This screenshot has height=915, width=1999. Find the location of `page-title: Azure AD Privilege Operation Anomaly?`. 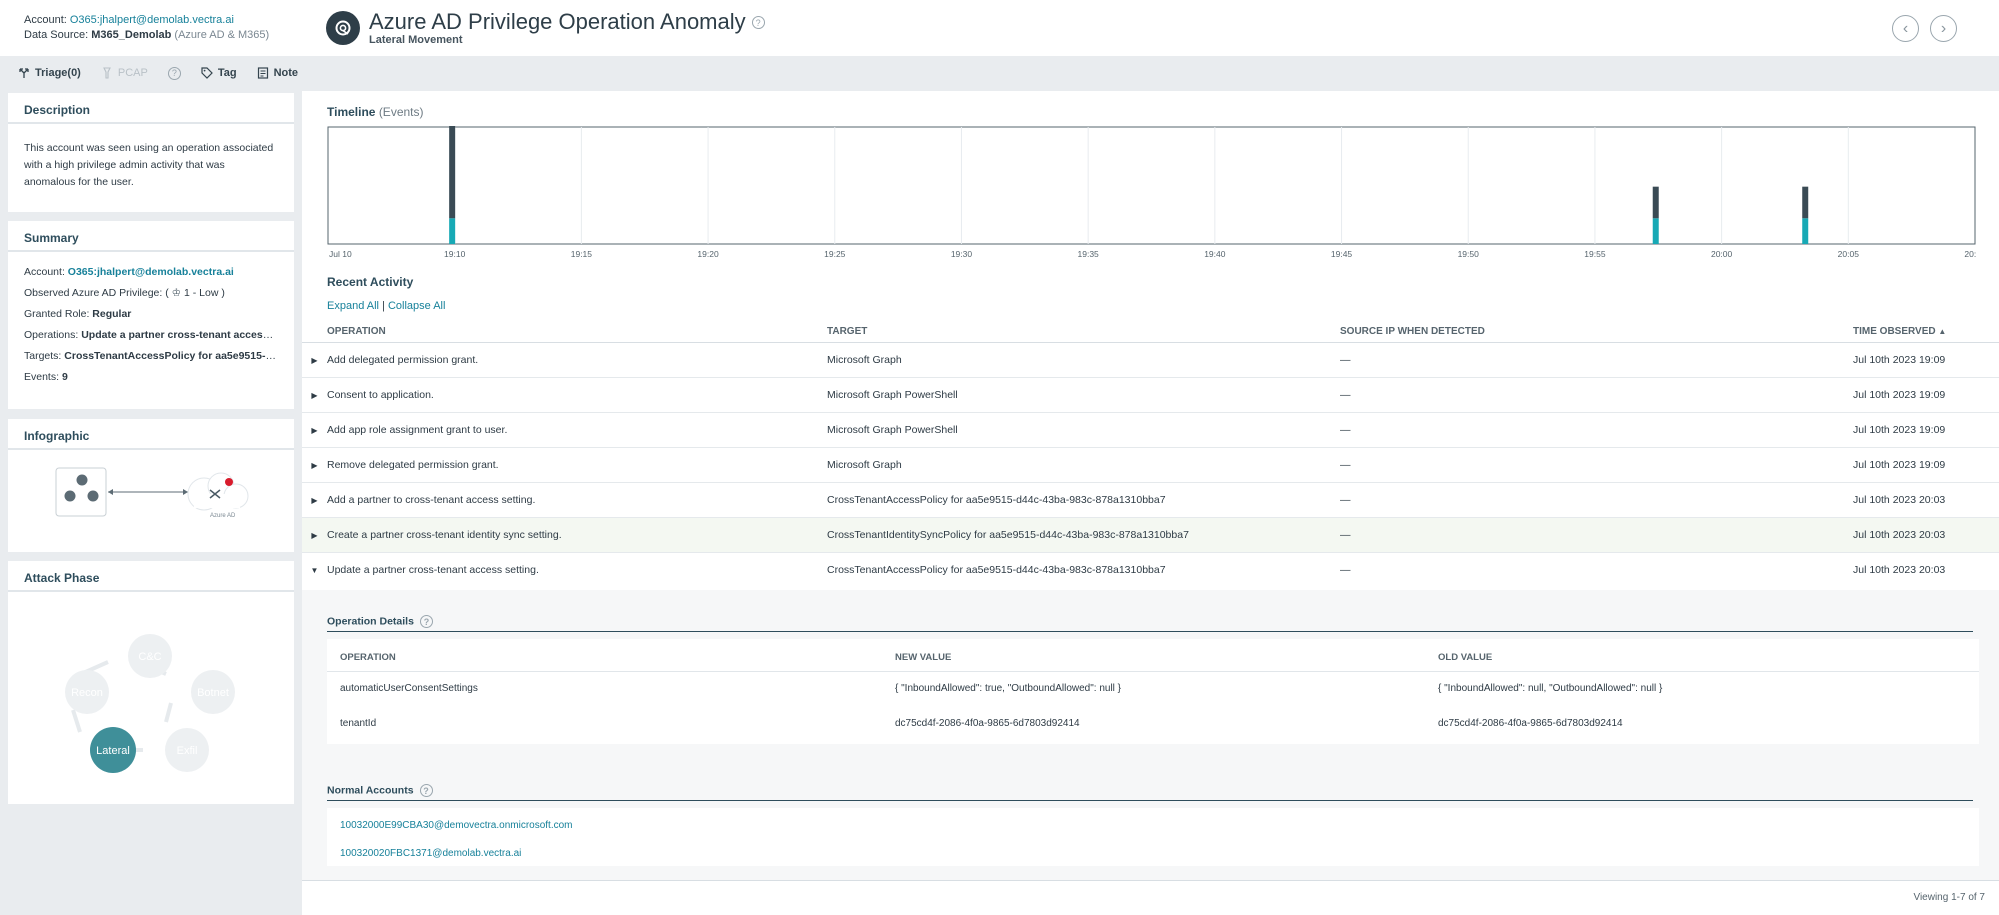

page-title: Azure AD Privilege Operation Anomaly? is located at coordinates (567, 21).